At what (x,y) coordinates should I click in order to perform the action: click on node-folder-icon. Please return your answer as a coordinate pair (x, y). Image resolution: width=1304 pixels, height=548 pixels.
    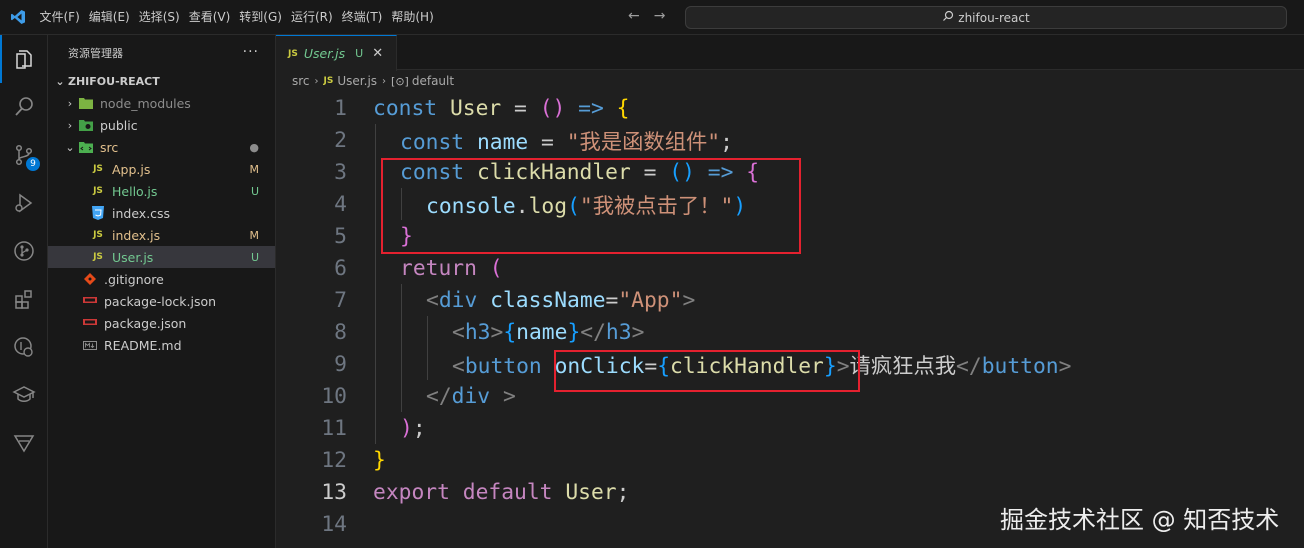
    Looking at the image, I should click on (86, 103).